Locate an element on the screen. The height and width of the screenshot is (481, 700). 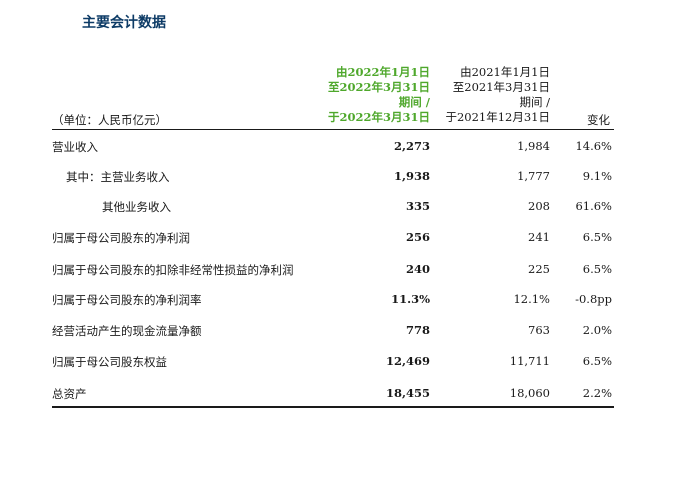
table-row: 总资产 18,455 18,060 2.2% is located at coordinates (350, 396).